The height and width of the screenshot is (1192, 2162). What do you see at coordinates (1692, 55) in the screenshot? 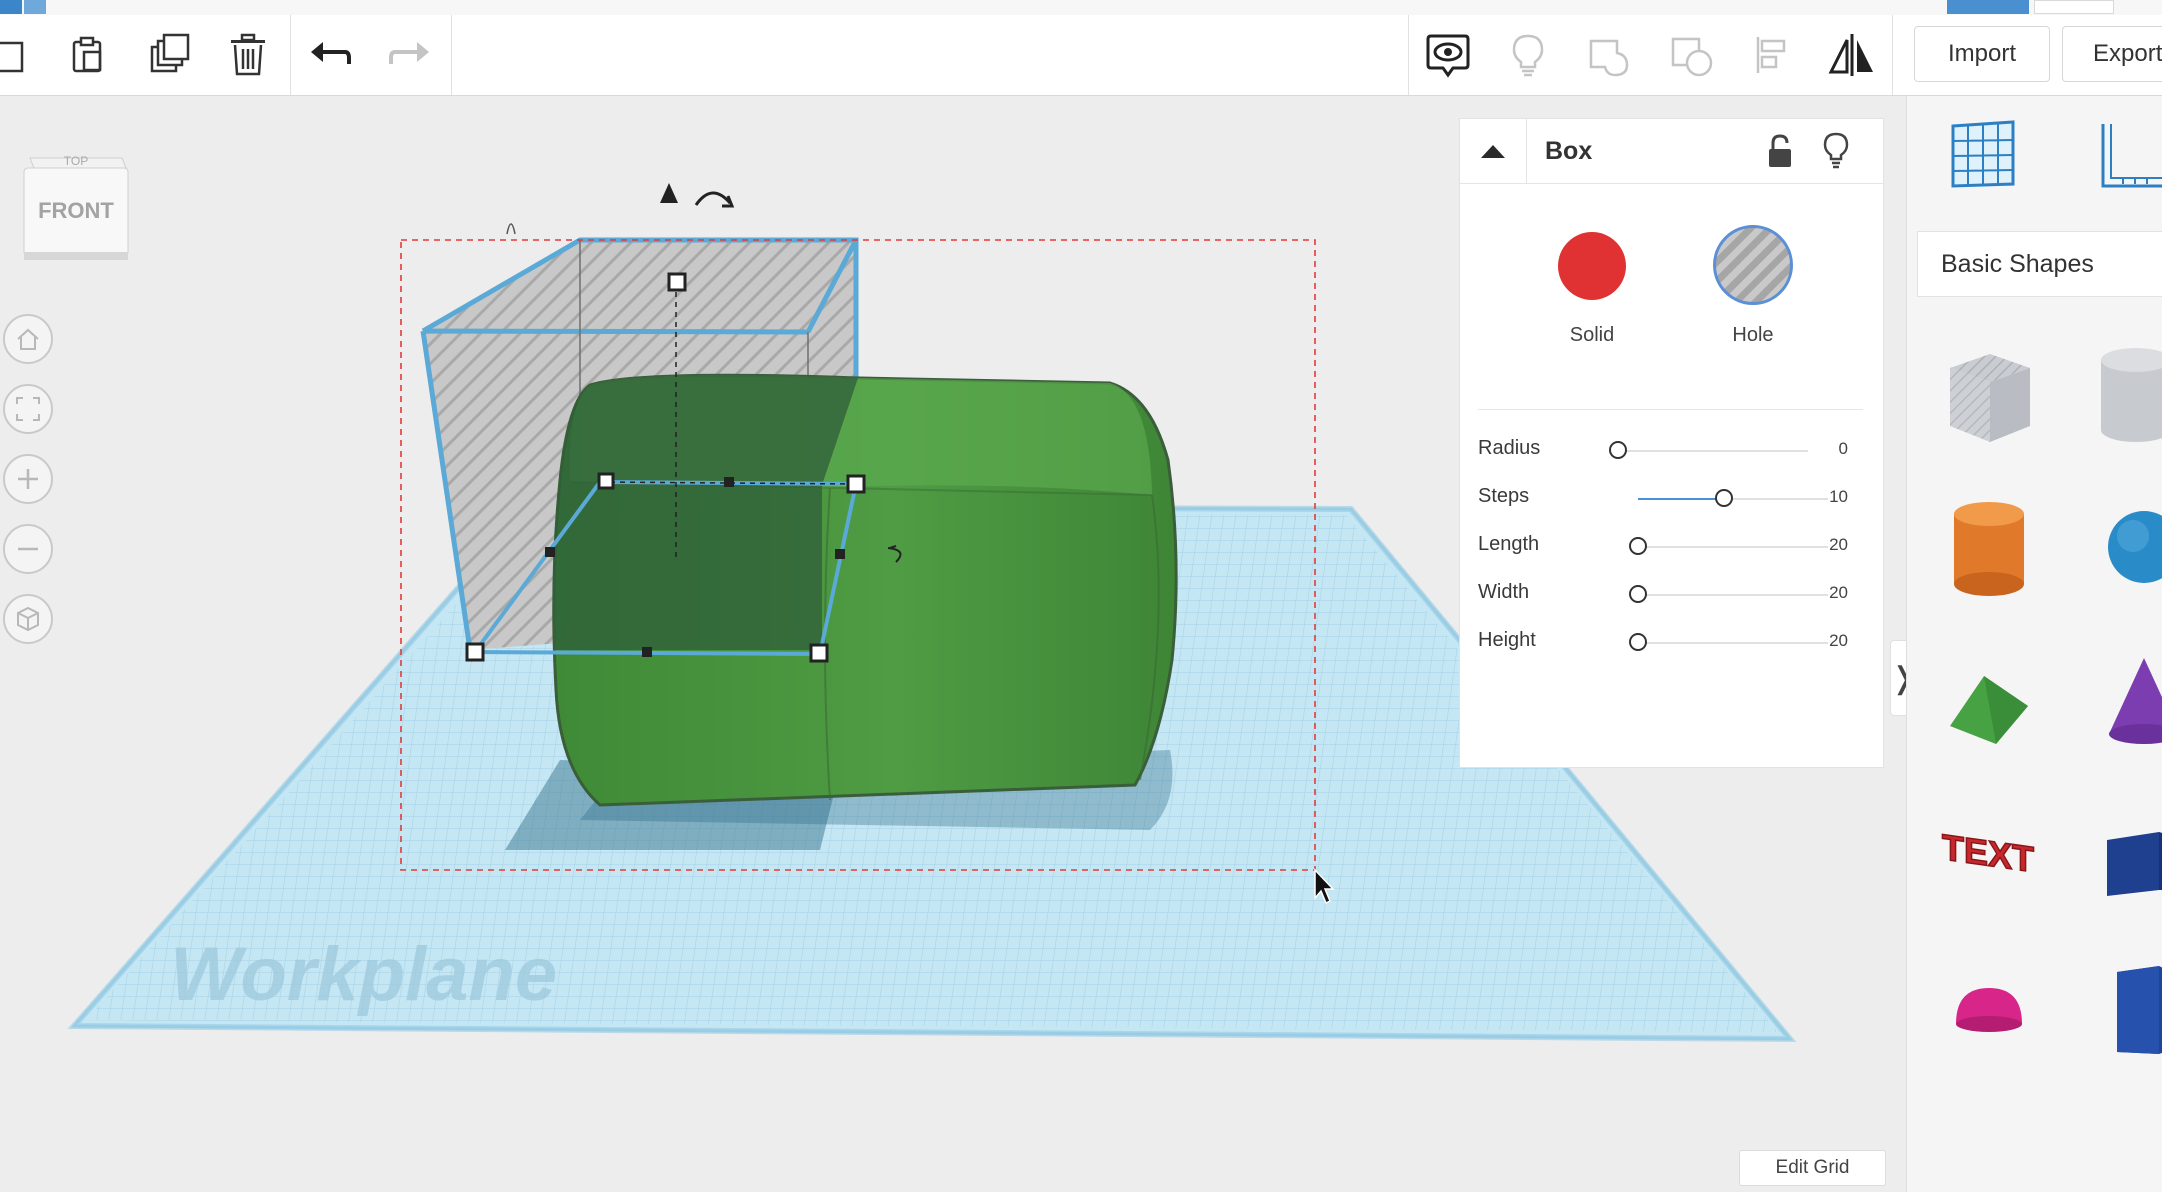
I see `ungroup-icon` at bounding box center [1692, 55].